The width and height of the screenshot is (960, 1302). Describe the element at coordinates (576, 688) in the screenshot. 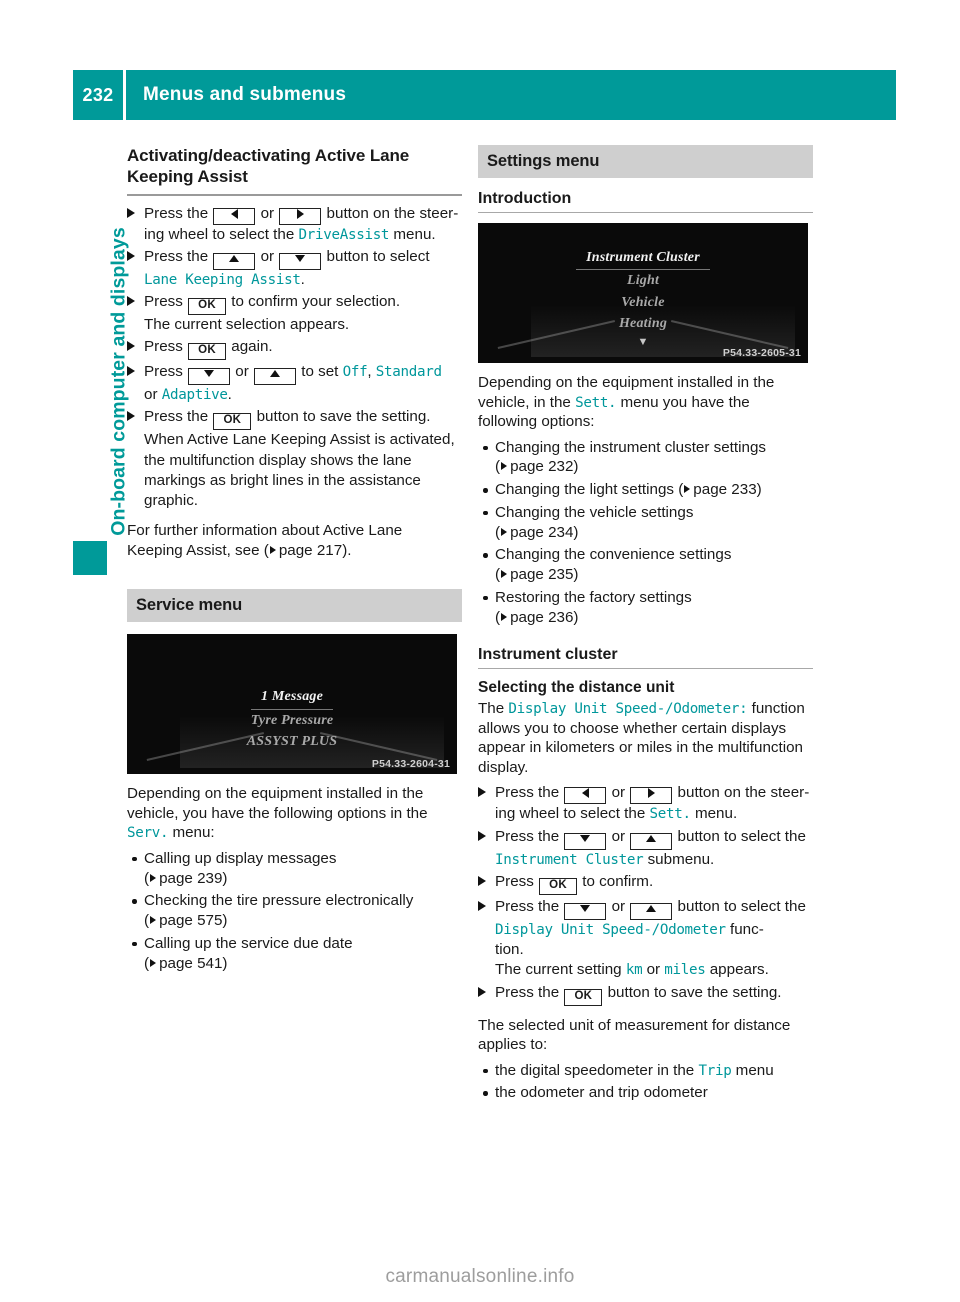

I see `distance-unit-subheading: Selecting the distance unit` at that location.